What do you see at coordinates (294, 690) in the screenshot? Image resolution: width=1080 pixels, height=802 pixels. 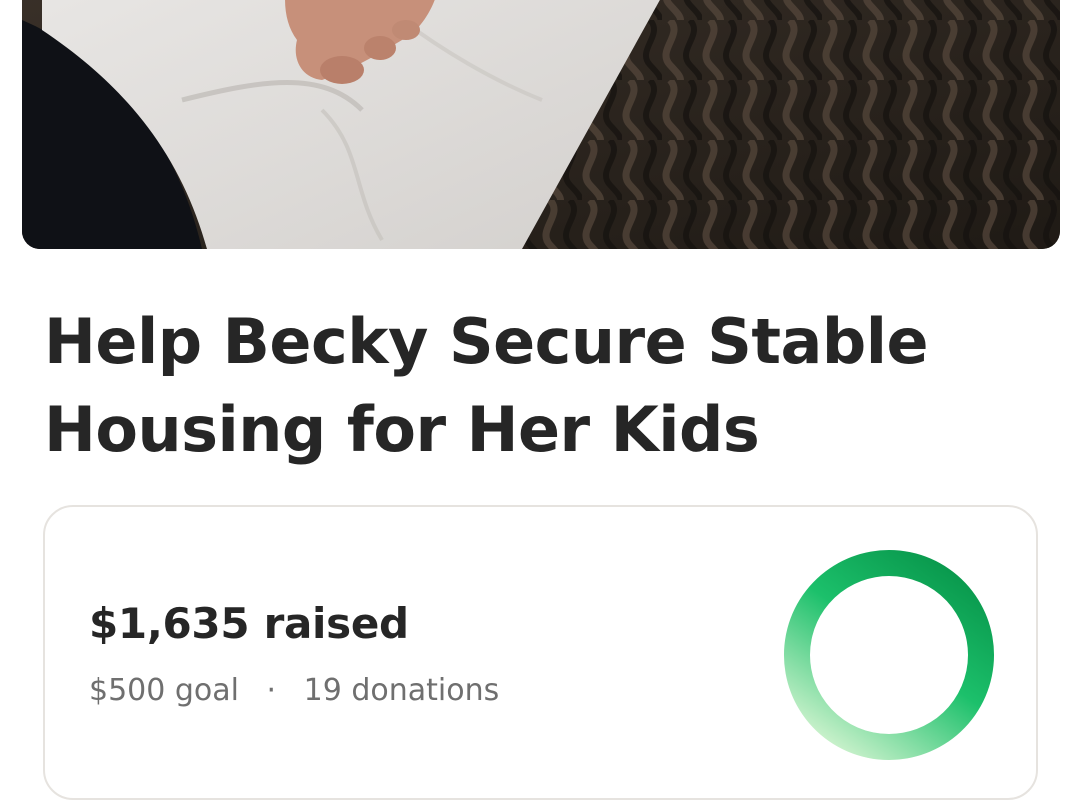 I see `goal-and-donations: $500 goal · 19 donations` at bounding box center [294, 690].